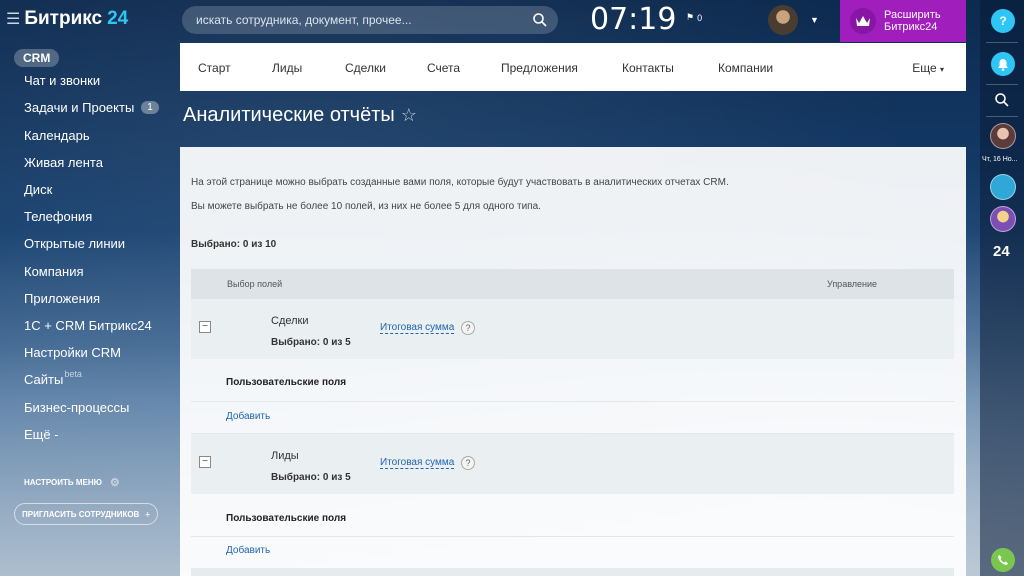 This screenshot has width=1024, height=576. Describe the element at coordinates (85, 379) in the screenshot. I see `sidebar-item-sites: Сайты beta` at that location.